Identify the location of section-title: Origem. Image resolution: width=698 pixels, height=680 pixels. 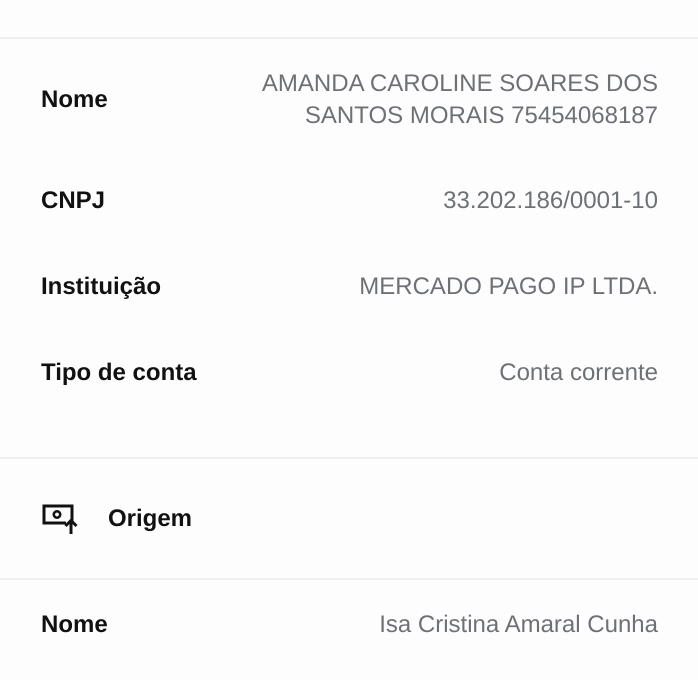
(150, 518).